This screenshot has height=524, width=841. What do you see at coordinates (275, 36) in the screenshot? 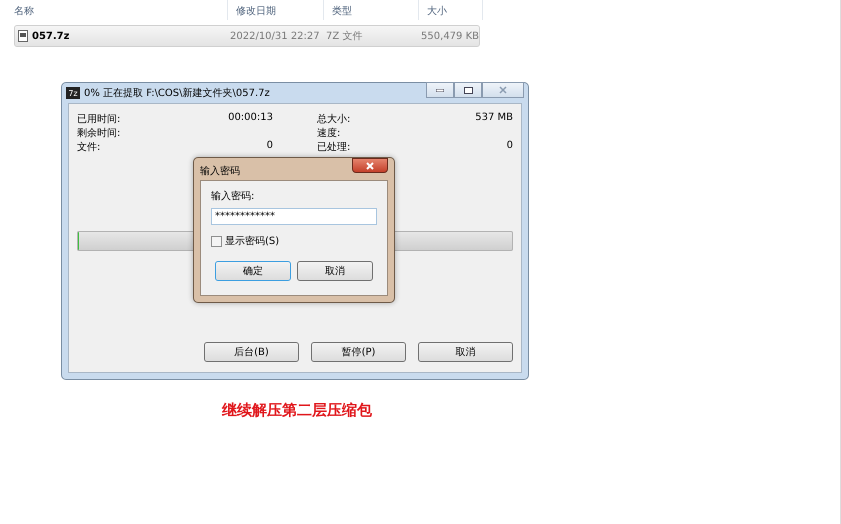
I see `file-date: 2022/10/31 22:27` at bounding box center [275, 36].